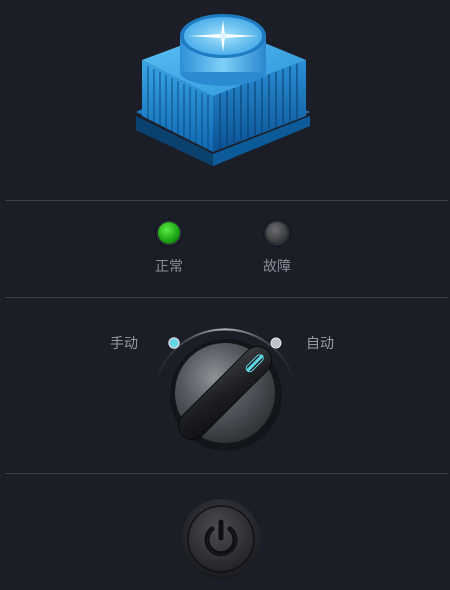 Image resolution: width=450 pixels, height=590 pixels. Describe the element at coordinates (124, 343) in the screenshot. I see `manual-mode-label: 手动` at that location.